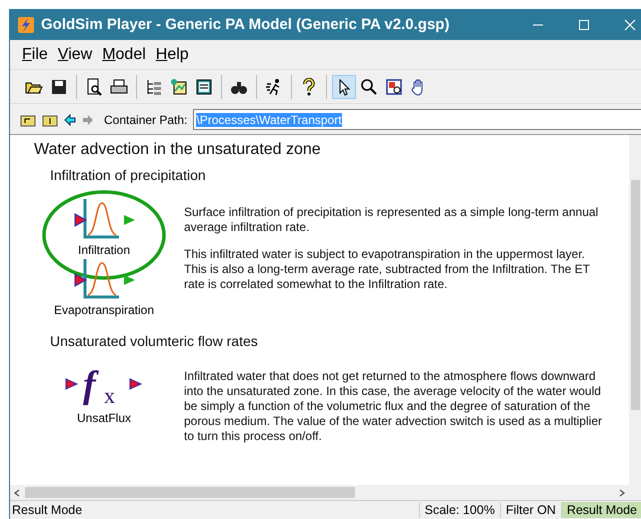  Describe the element at coordinates (178, 150) in the screenshot. I see `page-heading: Water advection in the unsaturated zone` at that location.